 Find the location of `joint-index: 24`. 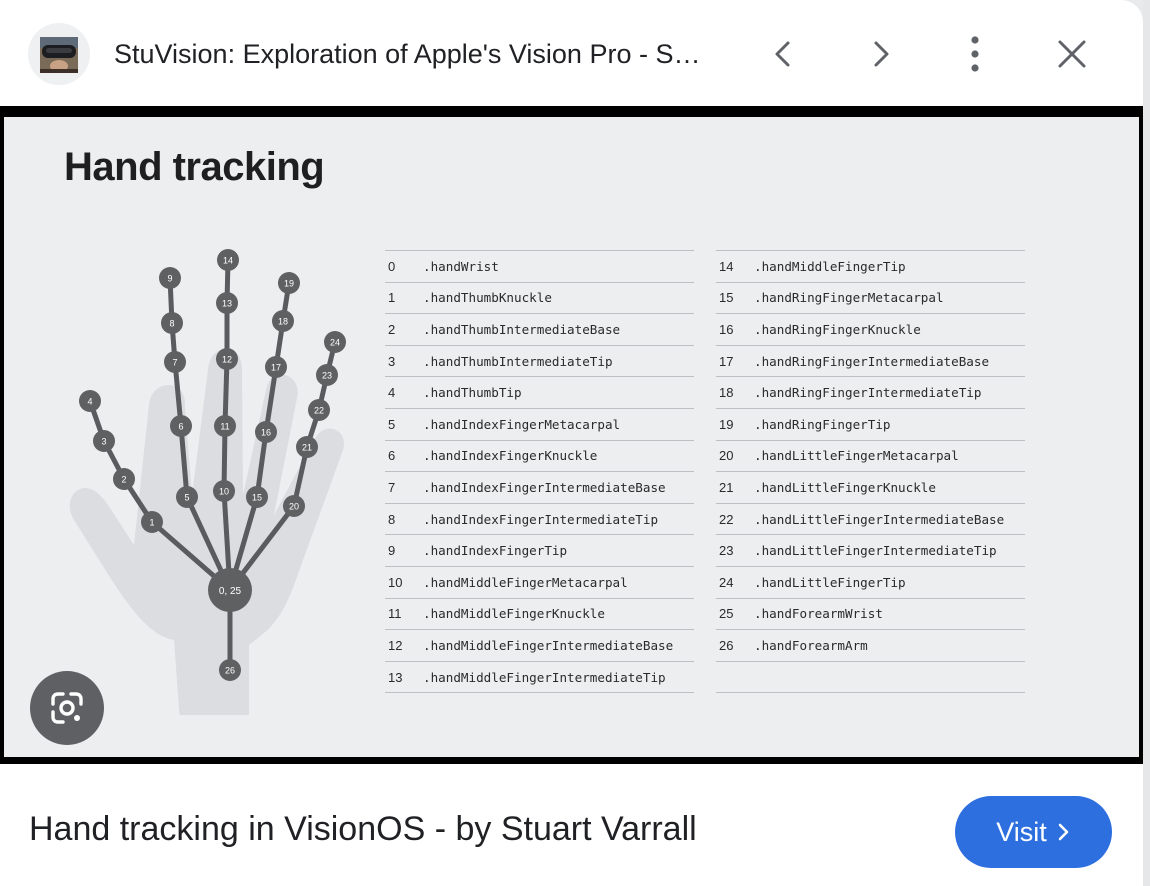

joint-index: 24 is located at coordinates (726, 582).